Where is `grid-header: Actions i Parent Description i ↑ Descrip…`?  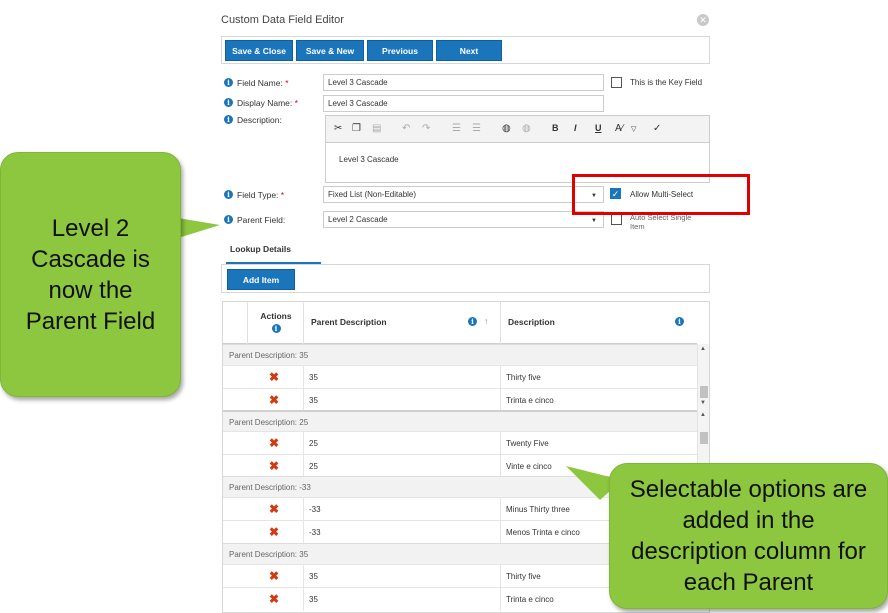
grid-header: Actions i Parent Description i ↑ Descrip… is located at coordinates (460, 323).